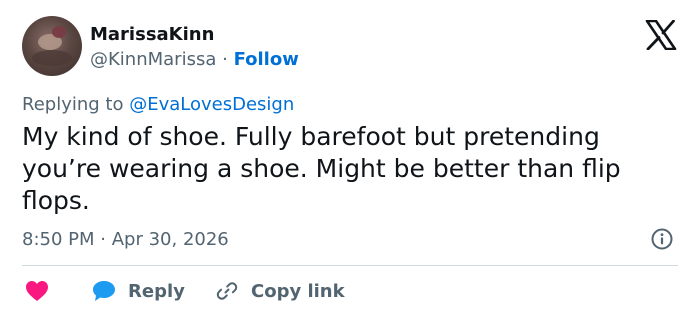  I want to click on heart-icon, so click(37, 291).